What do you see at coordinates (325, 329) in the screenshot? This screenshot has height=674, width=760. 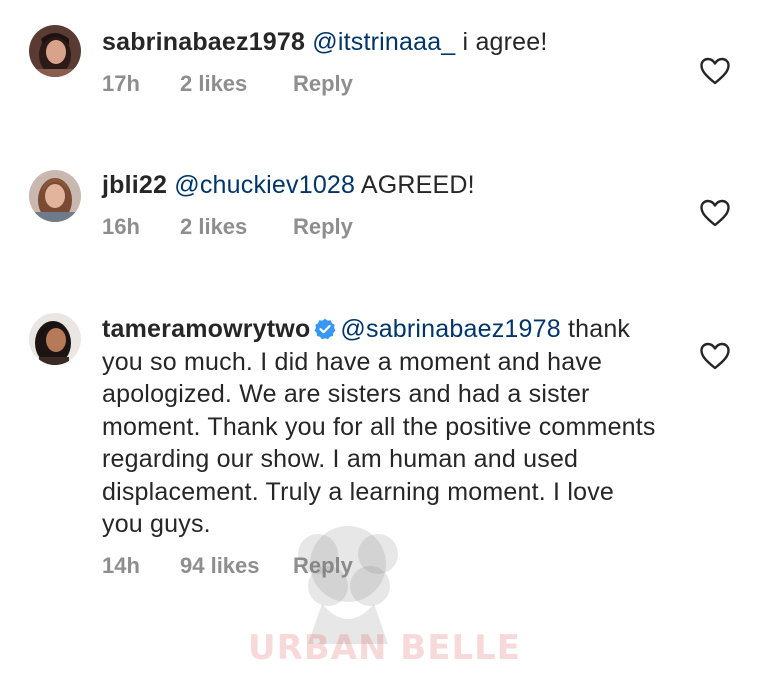 I see `verified-badge-icon` at bounding box center [325, 329].